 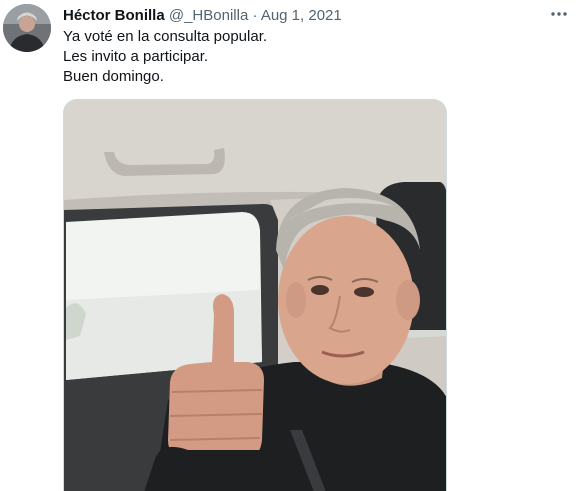 I want to click on avatar-photo, so click(x=27, y=28).